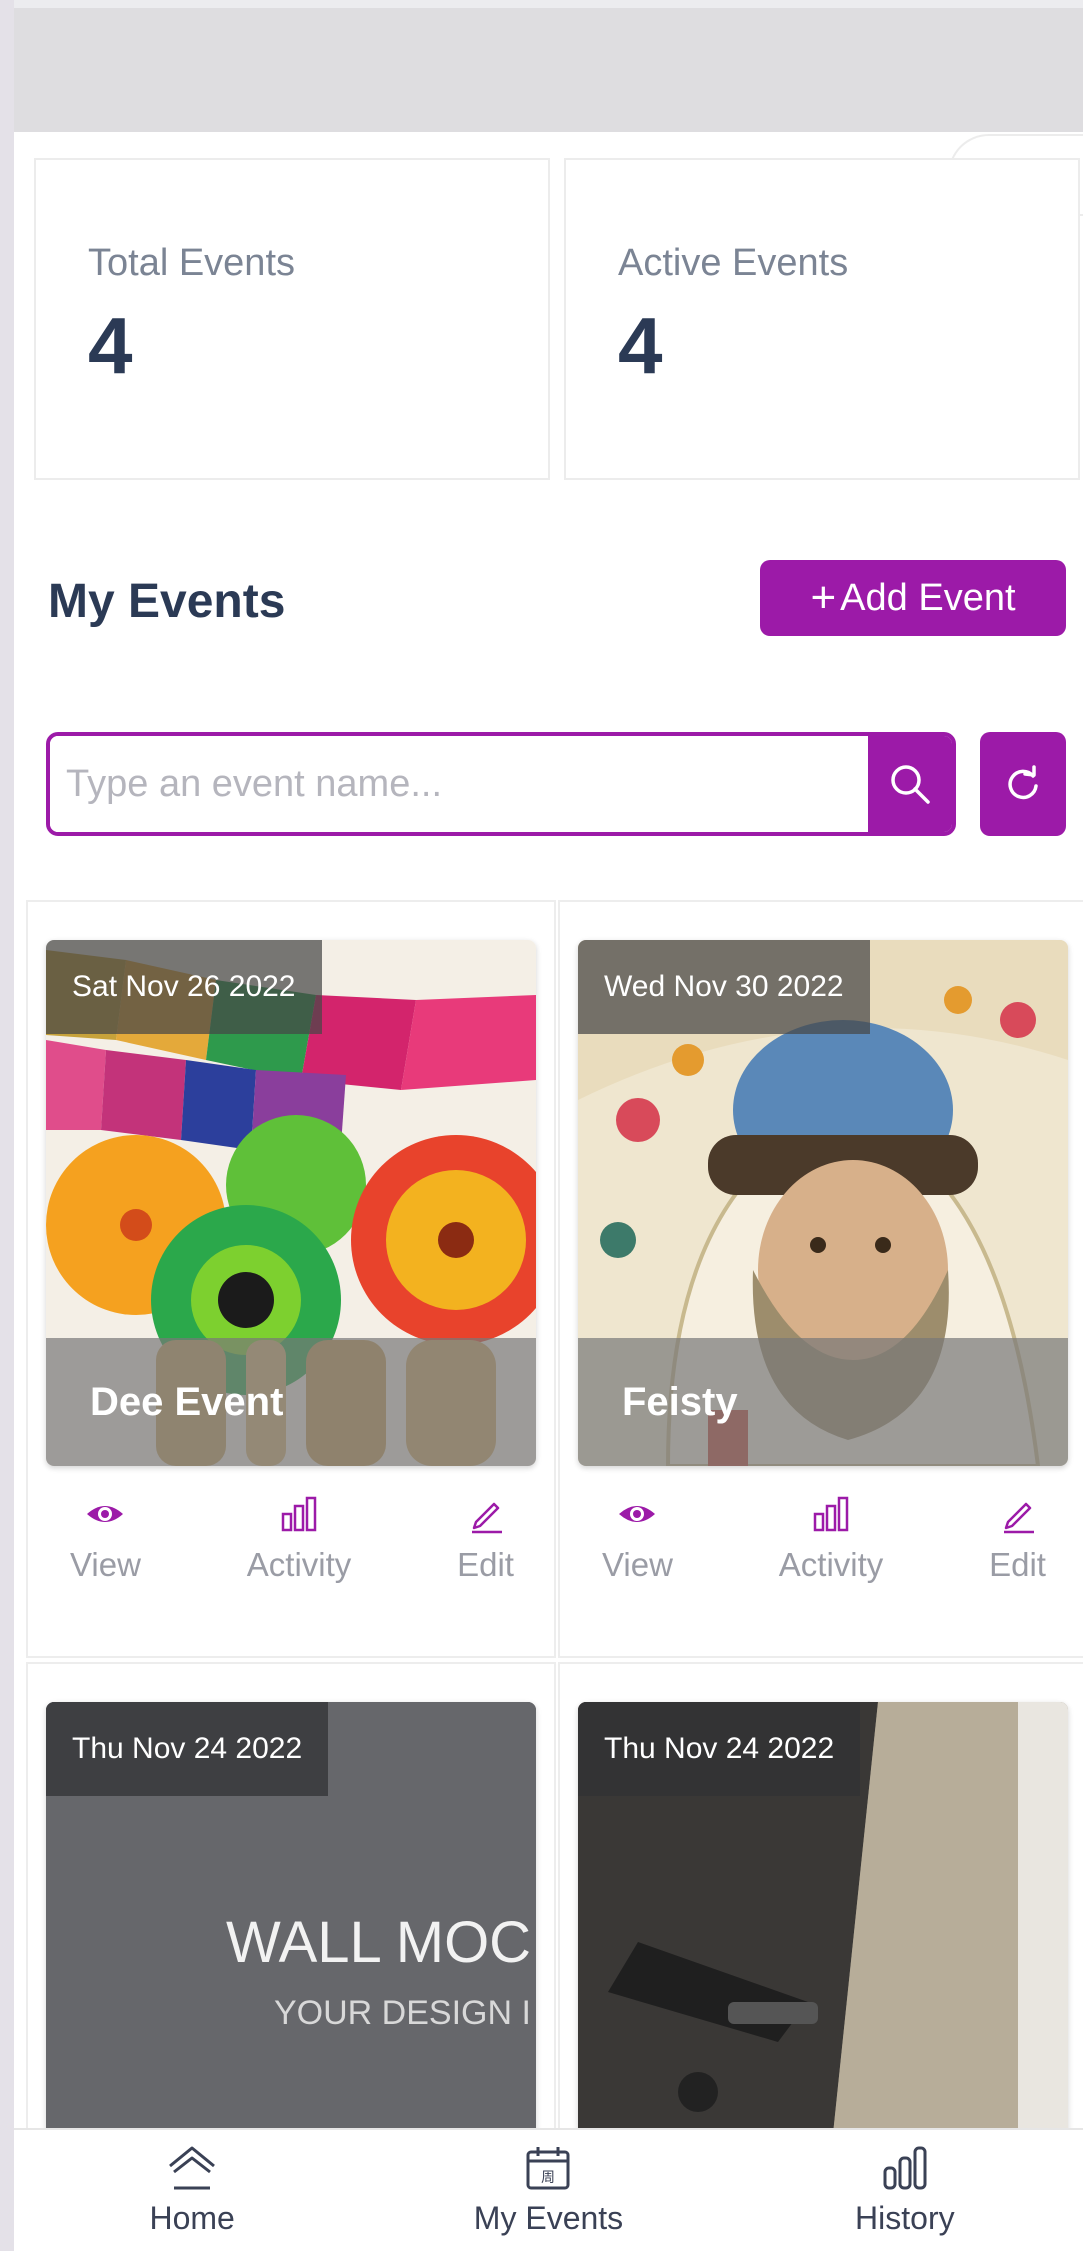 This screenshot has height=2251, width=1083. I want to click on add-event-button: + Add Event, so click(913, 598).